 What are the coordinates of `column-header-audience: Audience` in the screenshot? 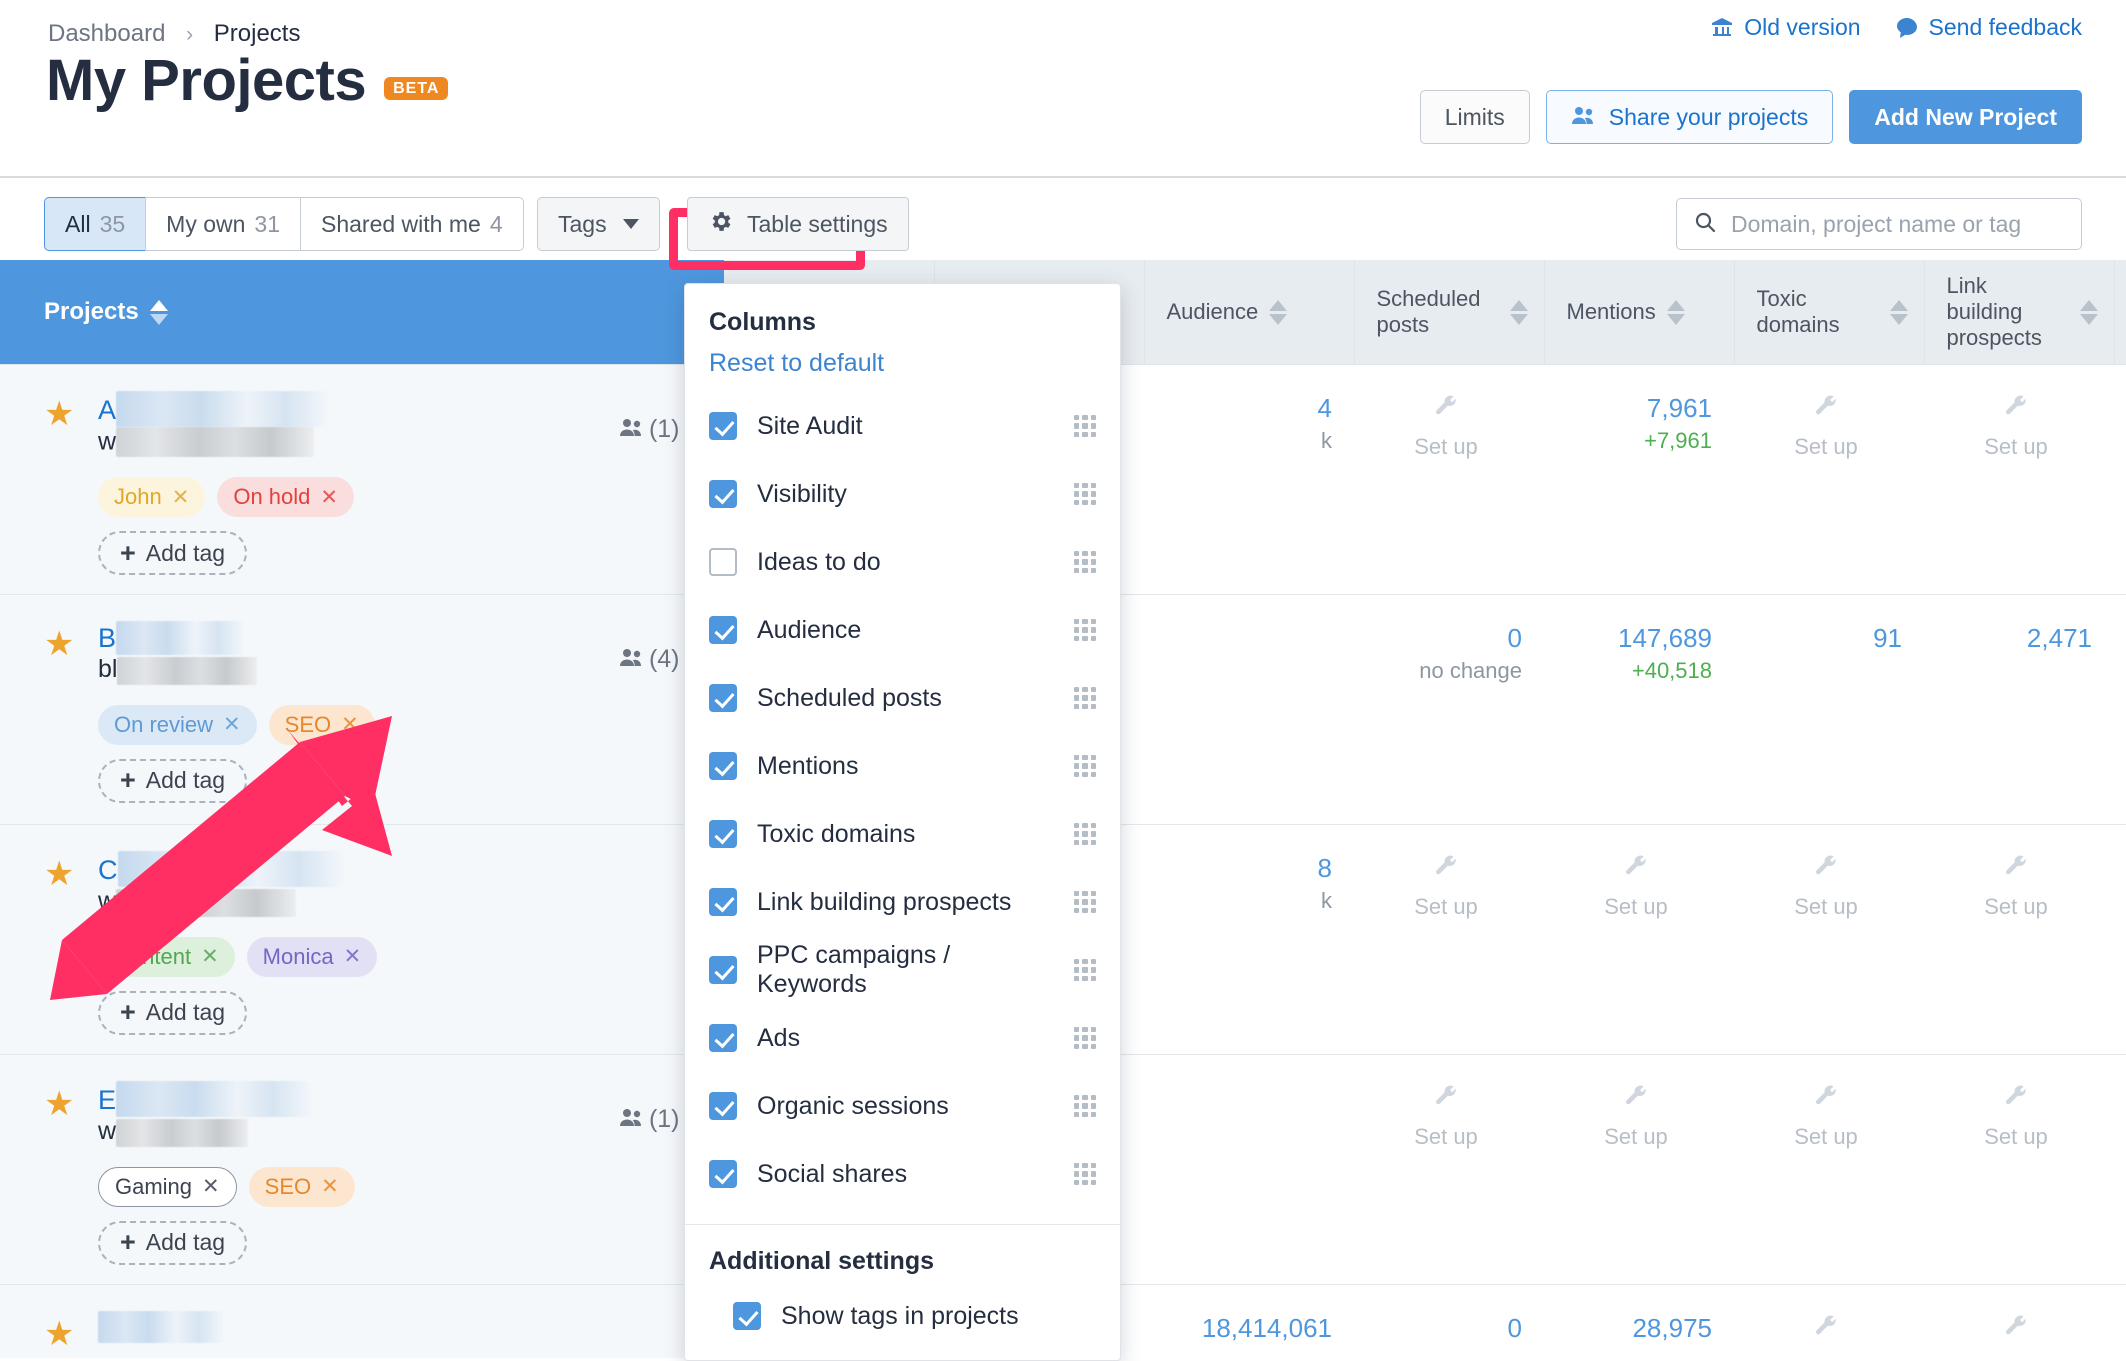 It's located at (1249, 312).